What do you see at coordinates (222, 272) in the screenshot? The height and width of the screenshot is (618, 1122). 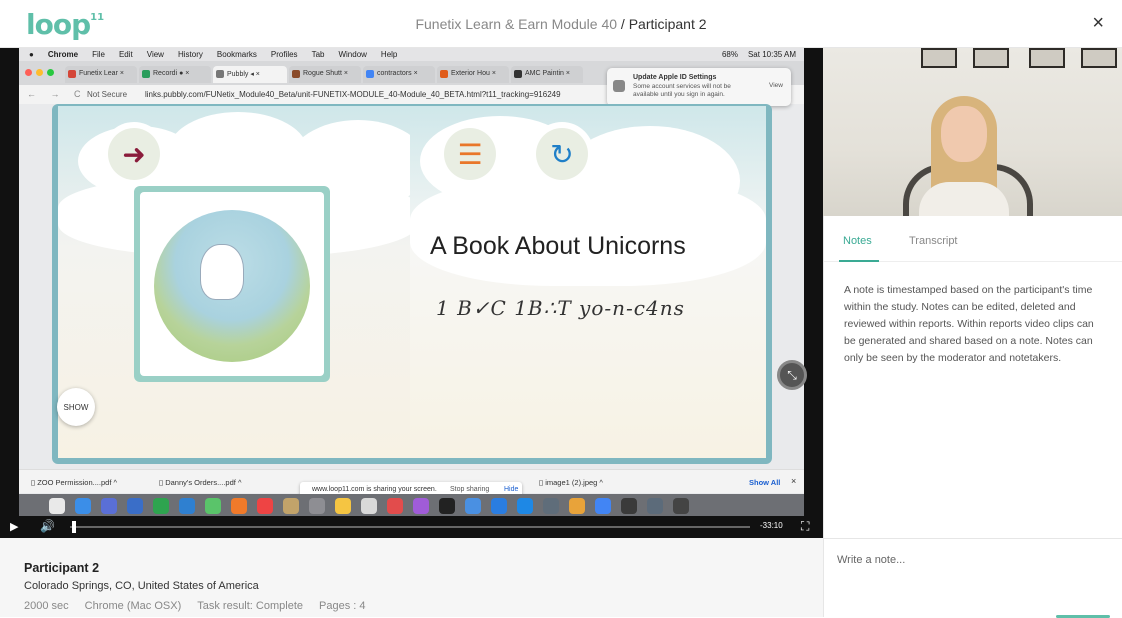 I see `unicorn-figure` at bounding box center [222, 272].